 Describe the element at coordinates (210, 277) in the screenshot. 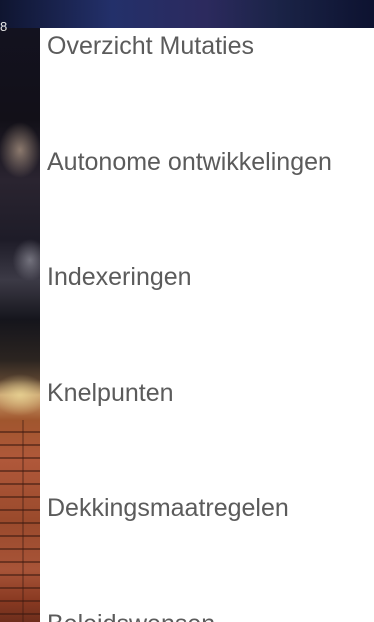

I see `menu-item-indexeringen: Indexeringen` at that location.